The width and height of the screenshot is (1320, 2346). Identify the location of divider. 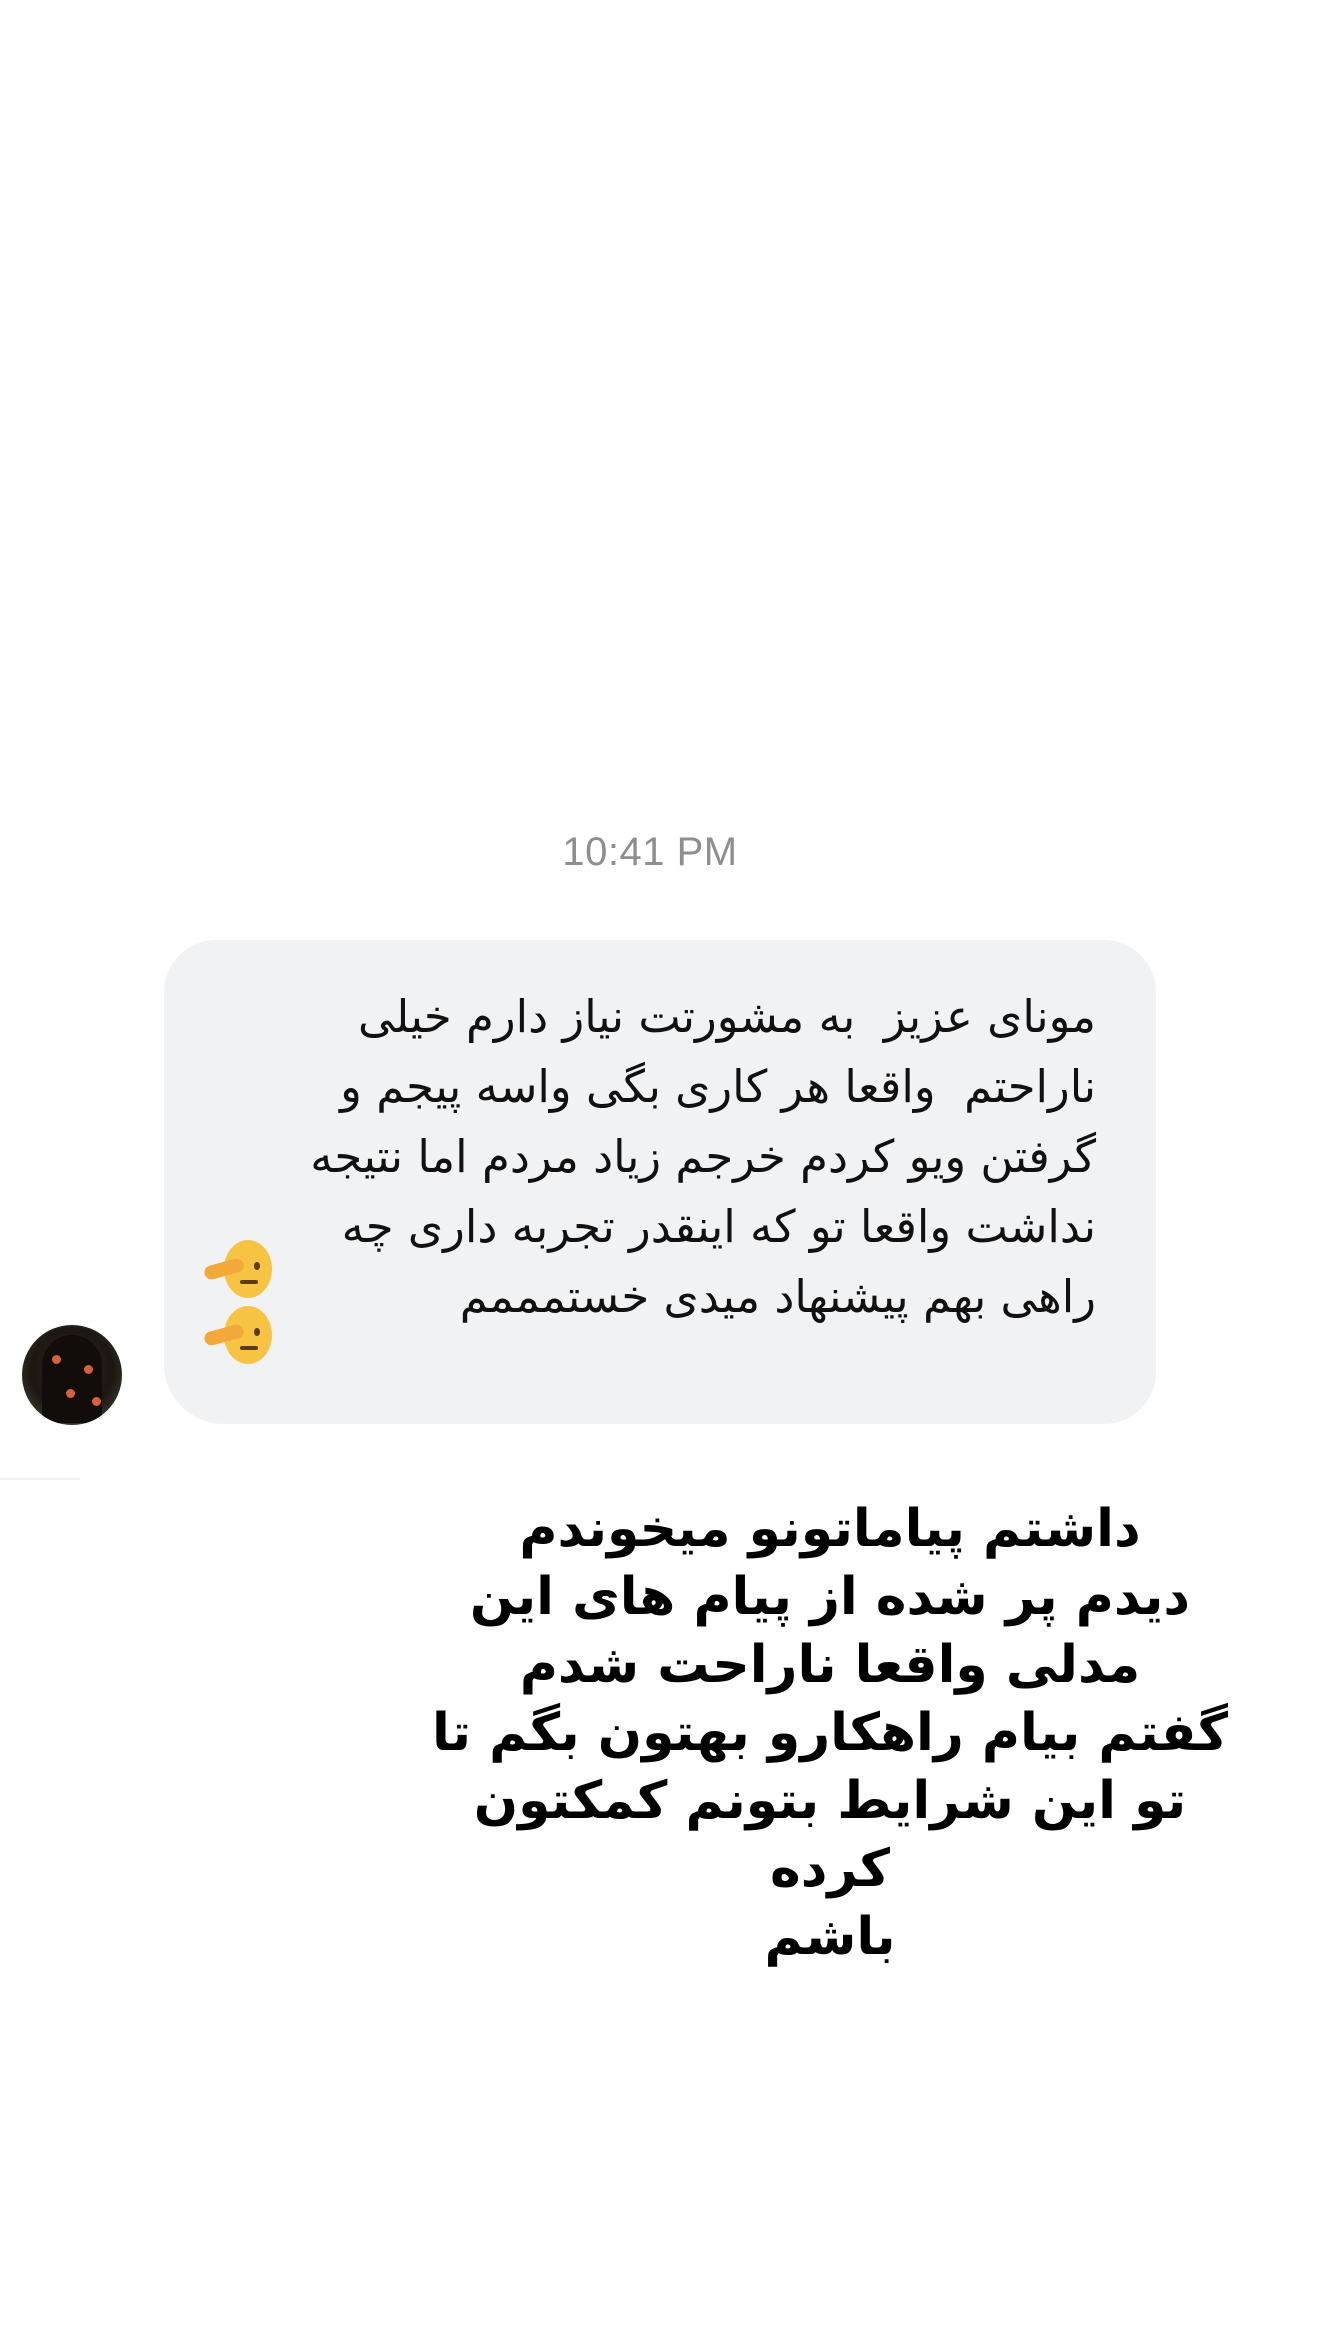
(40, 1479).